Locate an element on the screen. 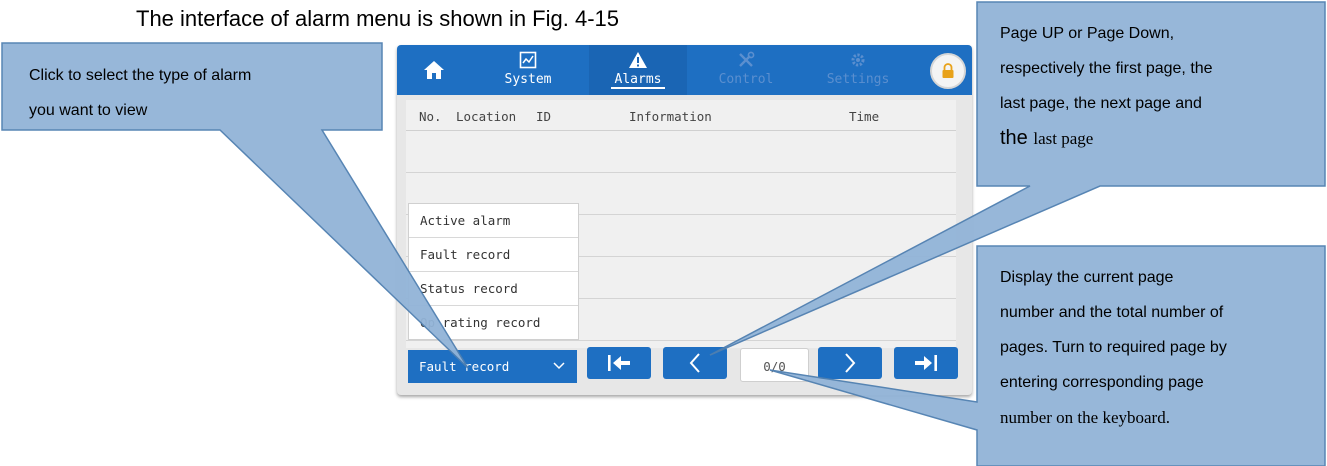 This screenshot has width=1327, height=466. left-callout-line: Click to select the type of alarm is located at coordinates (140, 75).